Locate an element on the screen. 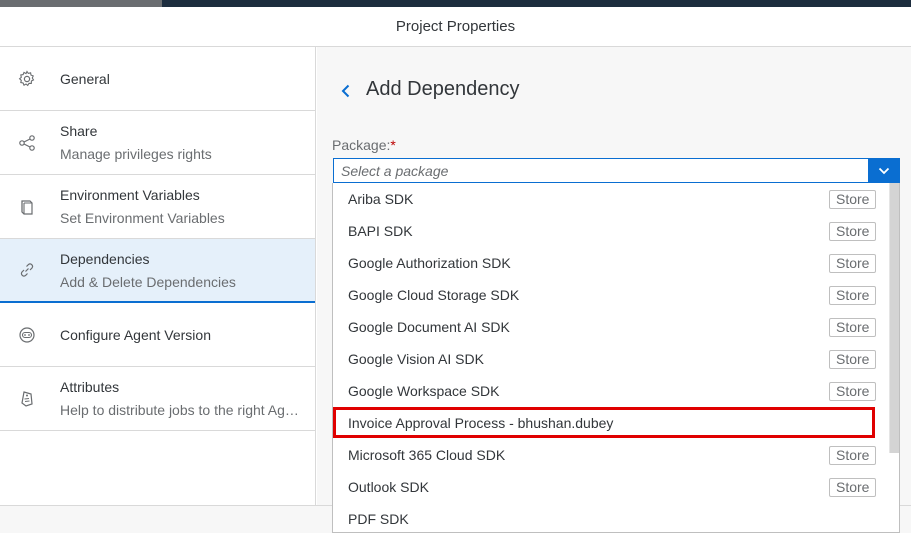 This screenshot has width=911, height=533. back-button is located at coordinates (346, 91).